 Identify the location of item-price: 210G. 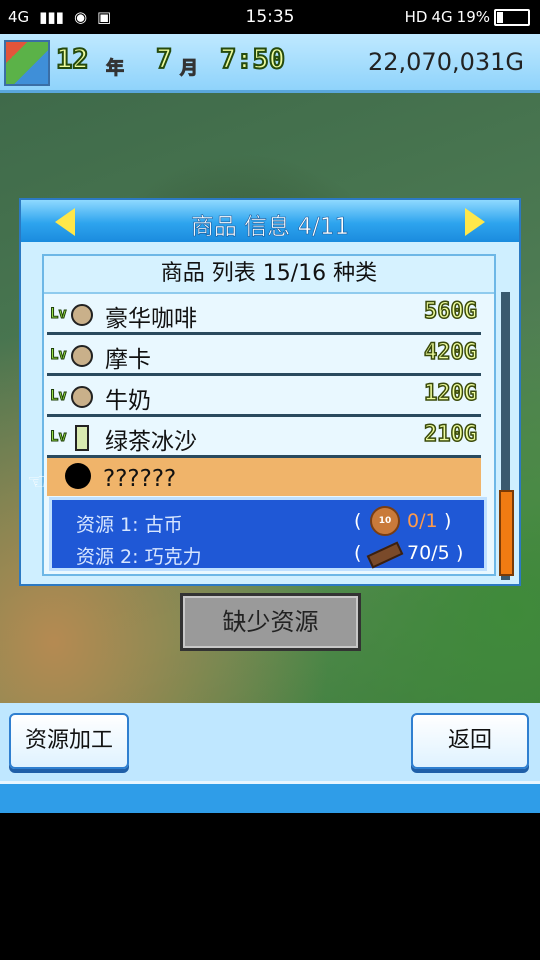
(450, 434).